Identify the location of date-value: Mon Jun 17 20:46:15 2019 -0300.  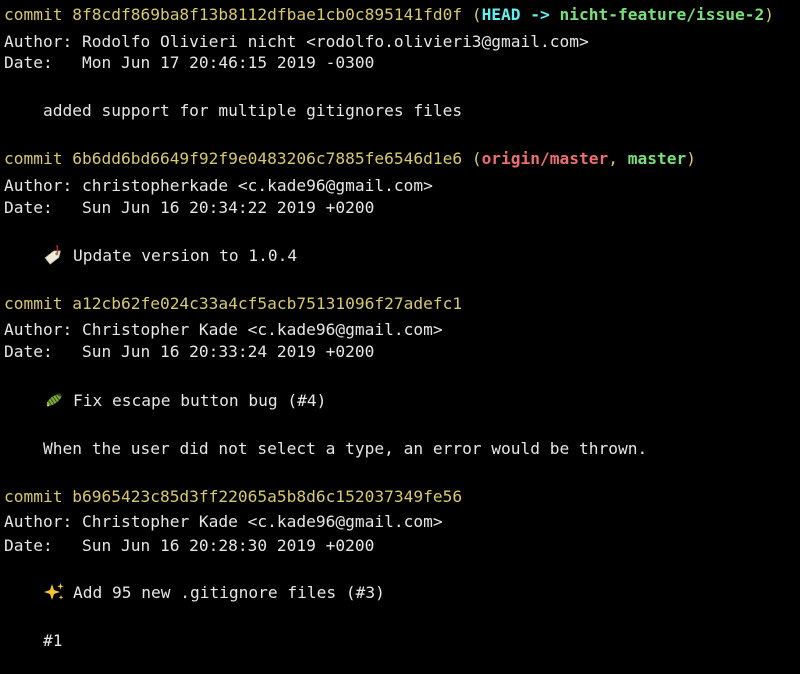
(228, 62).